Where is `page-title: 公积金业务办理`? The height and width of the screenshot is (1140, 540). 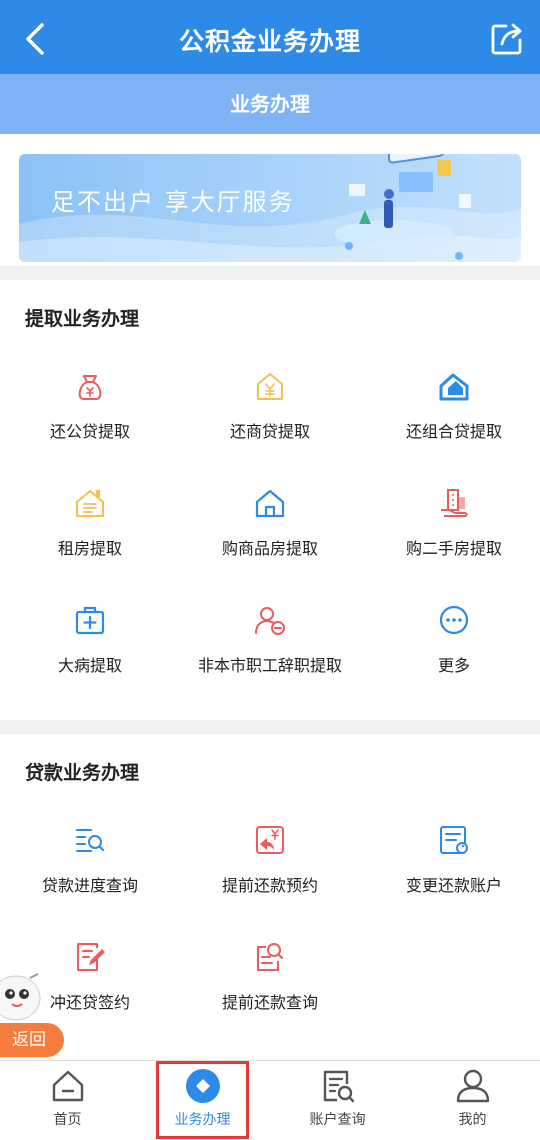
page-title: 公积金业务办理 is located at coordinates (269, 41).